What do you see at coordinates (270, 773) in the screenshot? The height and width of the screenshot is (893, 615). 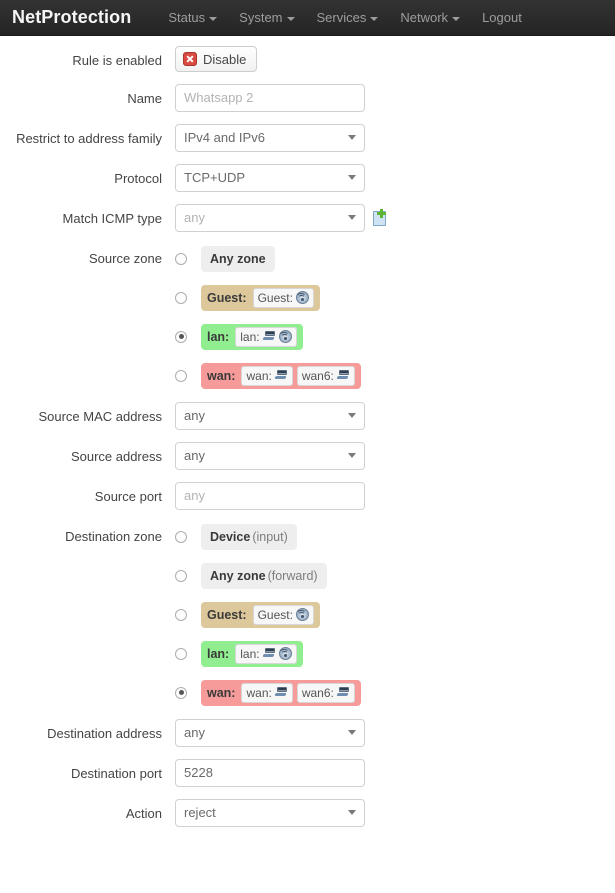 I see `destination-port-input: 5228` at bounding box center [270, 773].